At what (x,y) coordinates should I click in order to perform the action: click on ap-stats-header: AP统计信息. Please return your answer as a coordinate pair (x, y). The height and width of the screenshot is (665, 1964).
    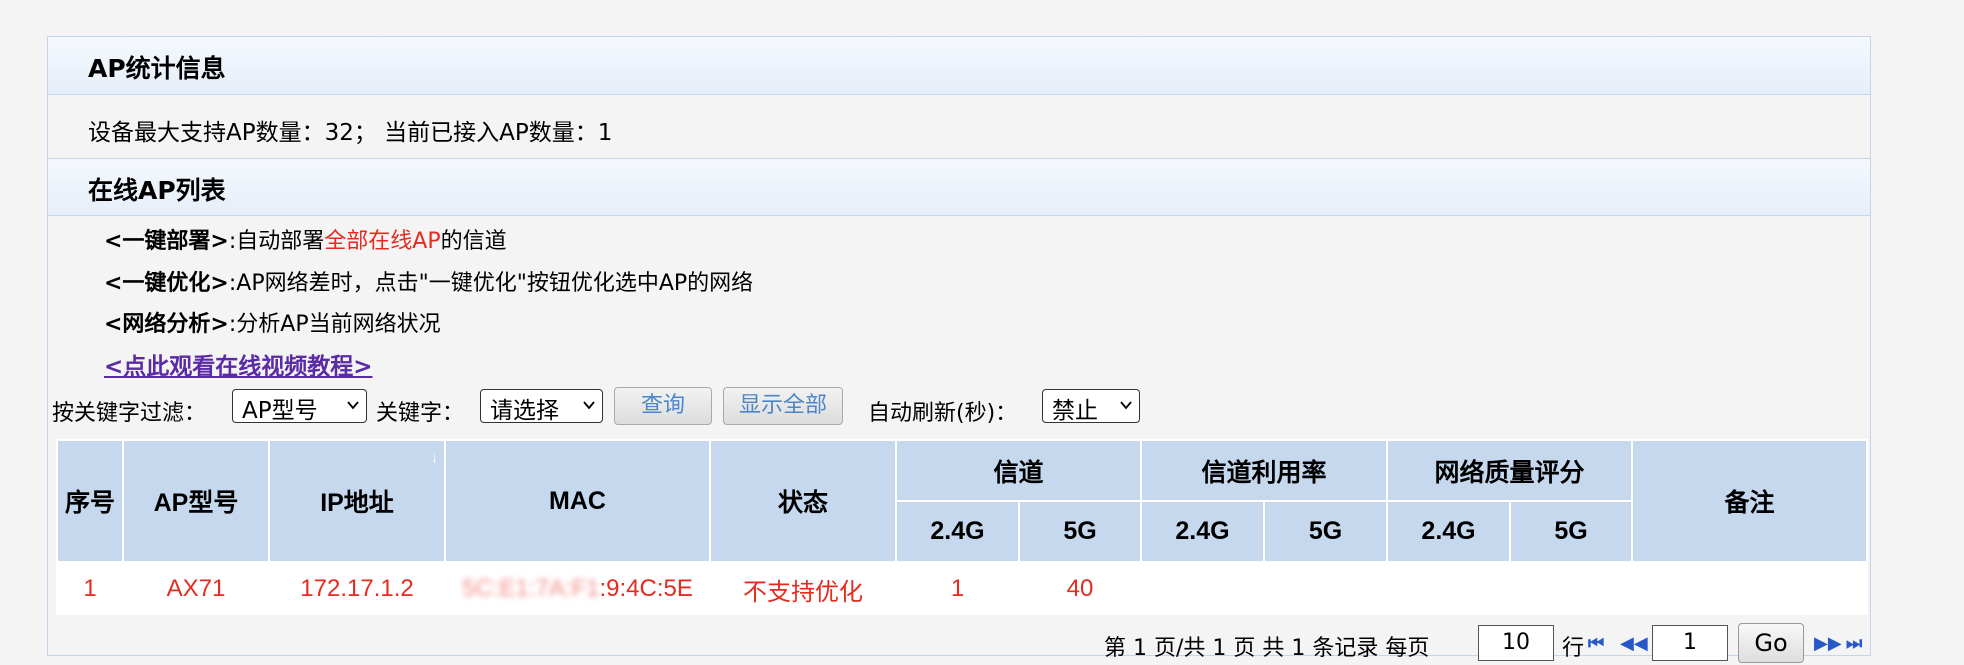
    Looking at the image, I should click on (959, 66).